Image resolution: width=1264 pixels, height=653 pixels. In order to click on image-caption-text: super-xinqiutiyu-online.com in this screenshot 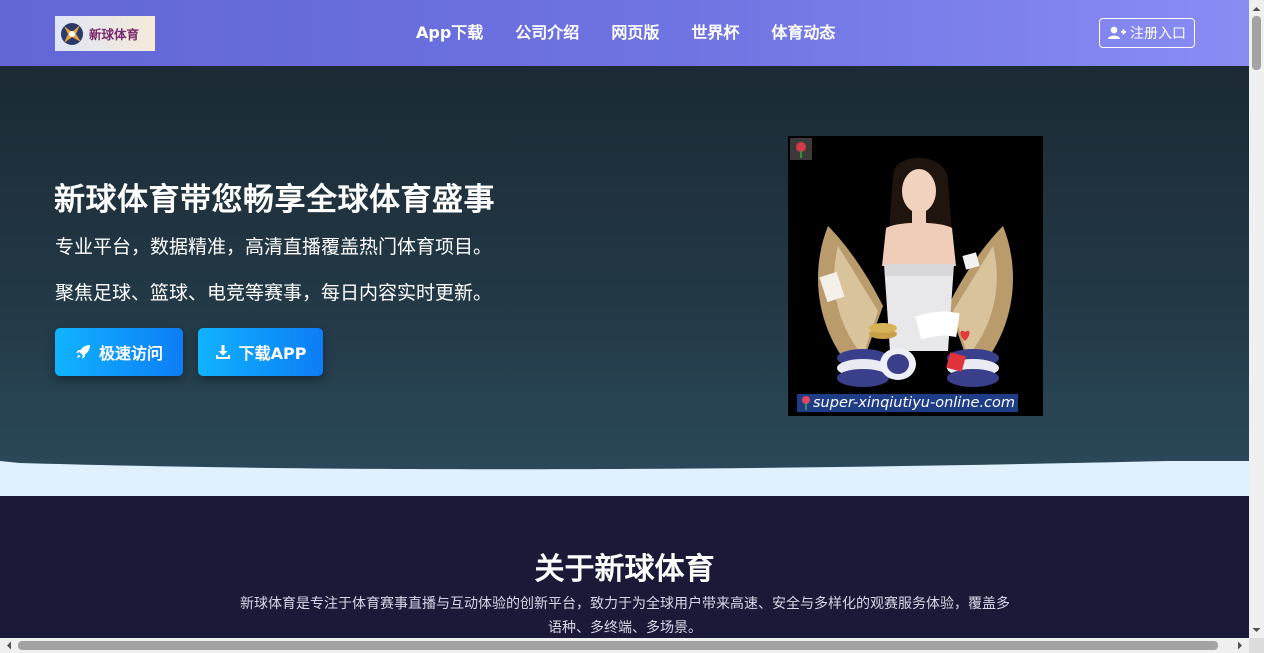, I will do `click(914, 403)`.